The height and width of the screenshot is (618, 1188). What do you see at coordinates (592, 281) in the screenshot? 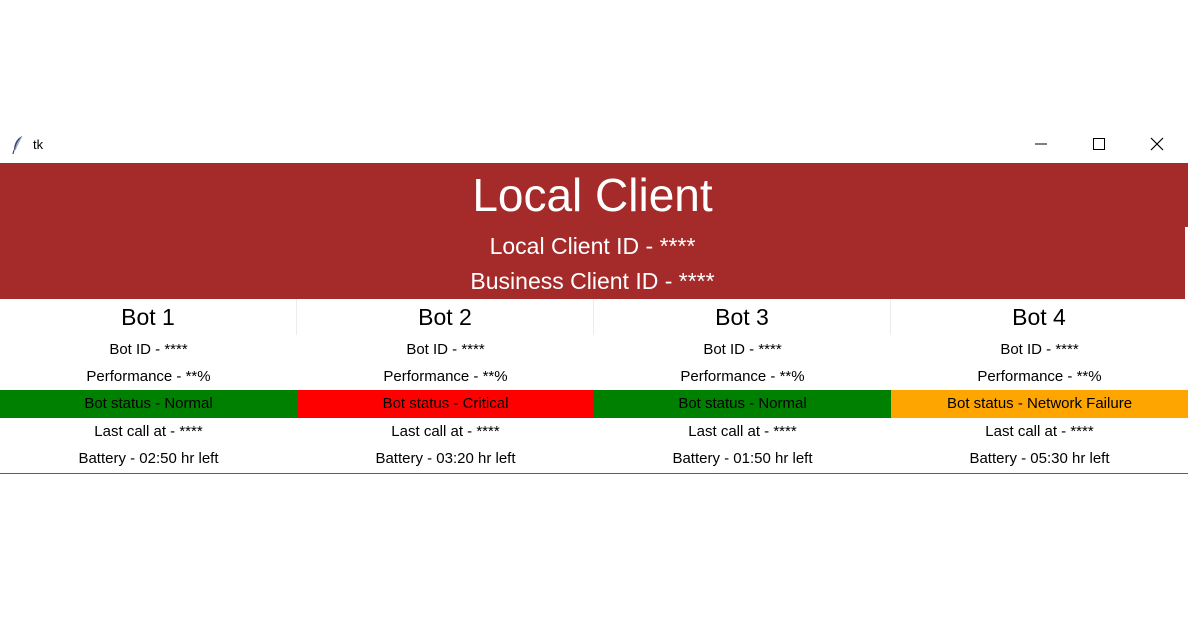
I see `business-client-id: Business Client ID - ****` at bounding box center [592, 281].